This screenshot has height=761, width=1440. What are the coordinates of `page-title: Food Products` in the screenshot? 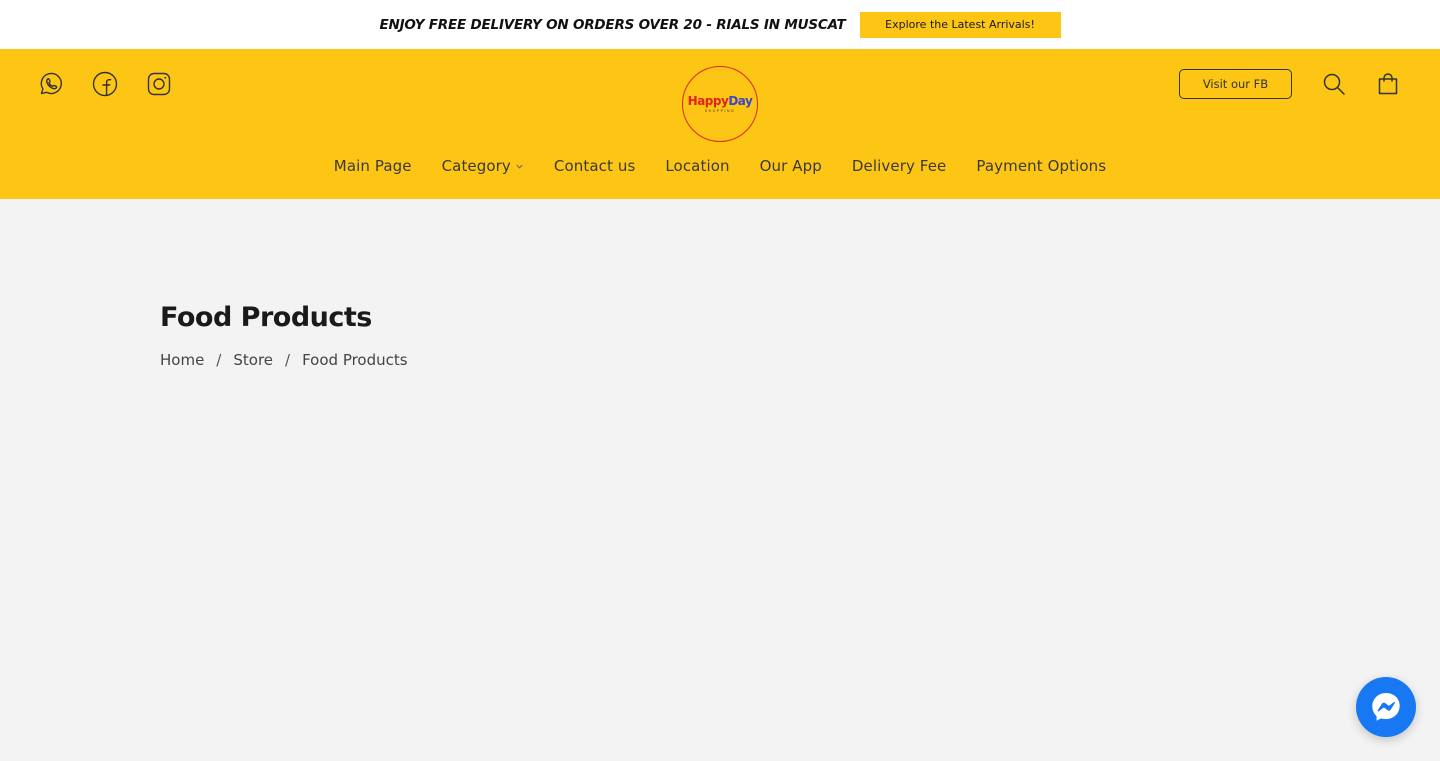 It's located at (266, 317).